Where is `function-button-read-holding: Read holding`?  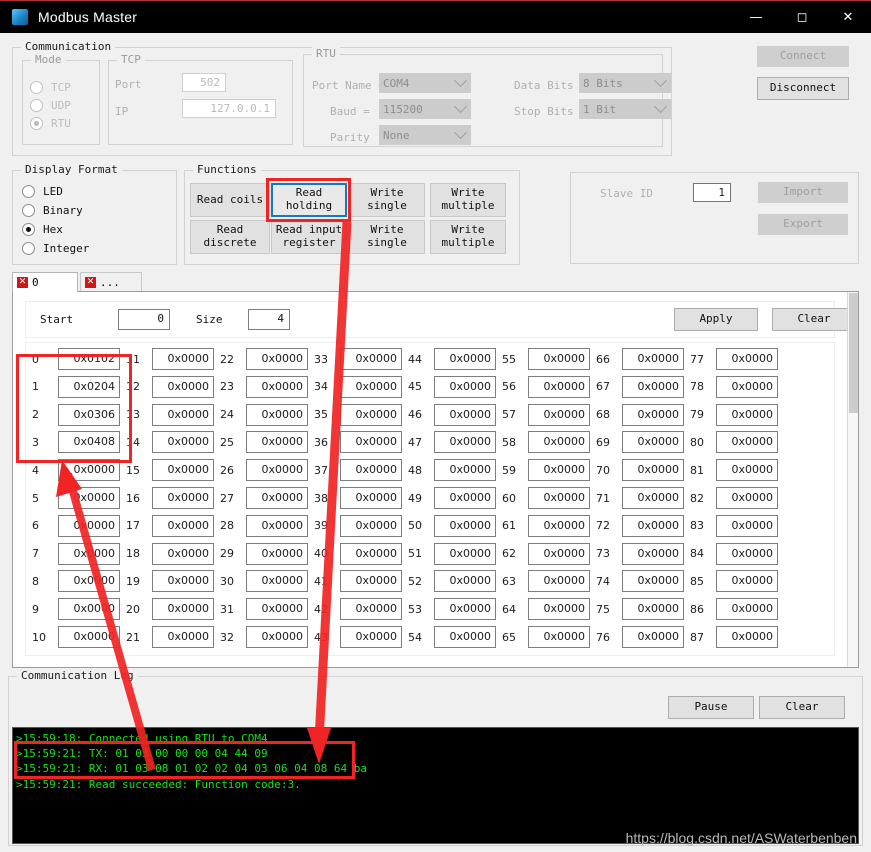
function-button-read-holding: Read holding is located at coordinates (309, 200).